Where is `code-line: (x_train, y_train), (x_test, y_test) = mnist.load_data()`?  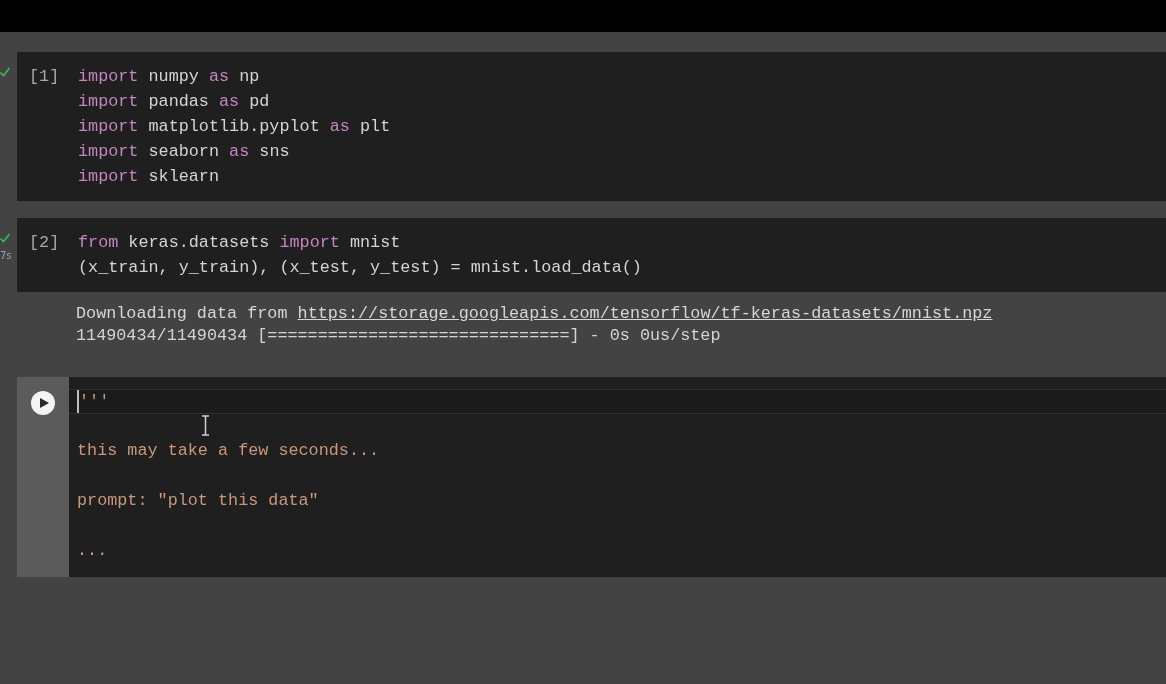 code-line: (x_train, y_train), (x_test, y_test) = mnist.load_data() is located at coordinates (360, 268).